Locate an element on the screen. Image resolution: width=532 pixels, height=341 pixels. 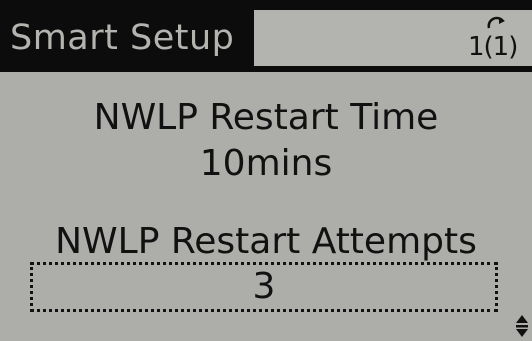
param-value-restart-time: 10mins is located at coordinates (266, 163).